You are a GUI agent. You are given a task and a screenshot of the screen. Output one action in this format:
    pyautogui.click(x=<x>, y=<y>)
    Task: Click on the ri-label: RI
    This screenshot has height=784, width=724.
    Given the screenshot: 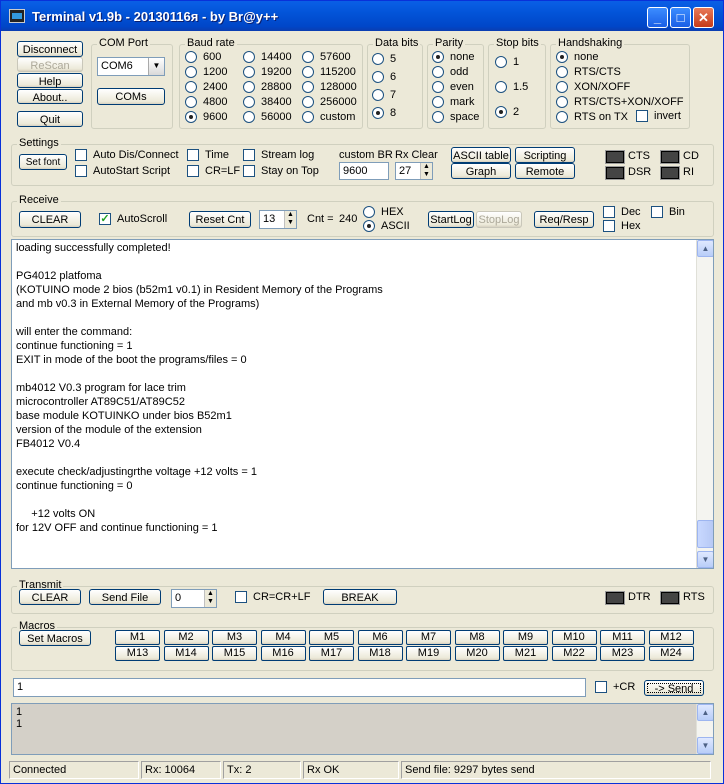 What is the action you would take?
    pyautogui.click(x=688, y=172)
    